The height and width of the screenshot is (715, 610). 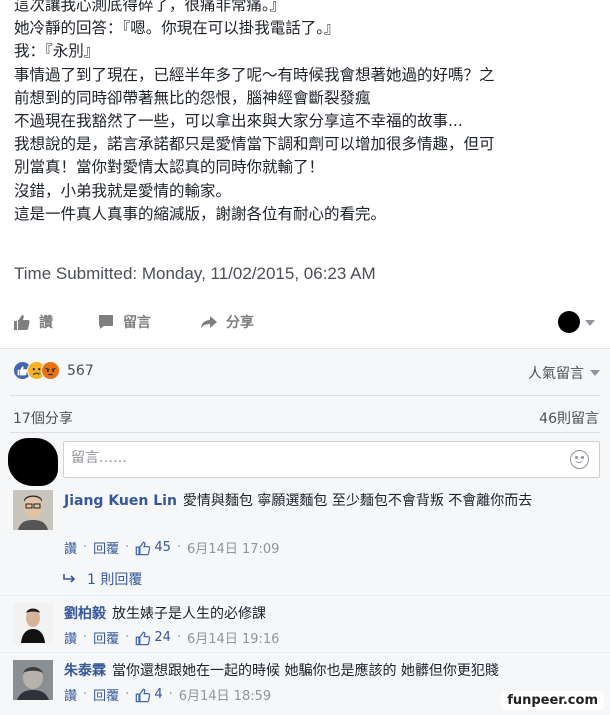 I want to click on reactions-summary: 567, so click(x=53, y=370).